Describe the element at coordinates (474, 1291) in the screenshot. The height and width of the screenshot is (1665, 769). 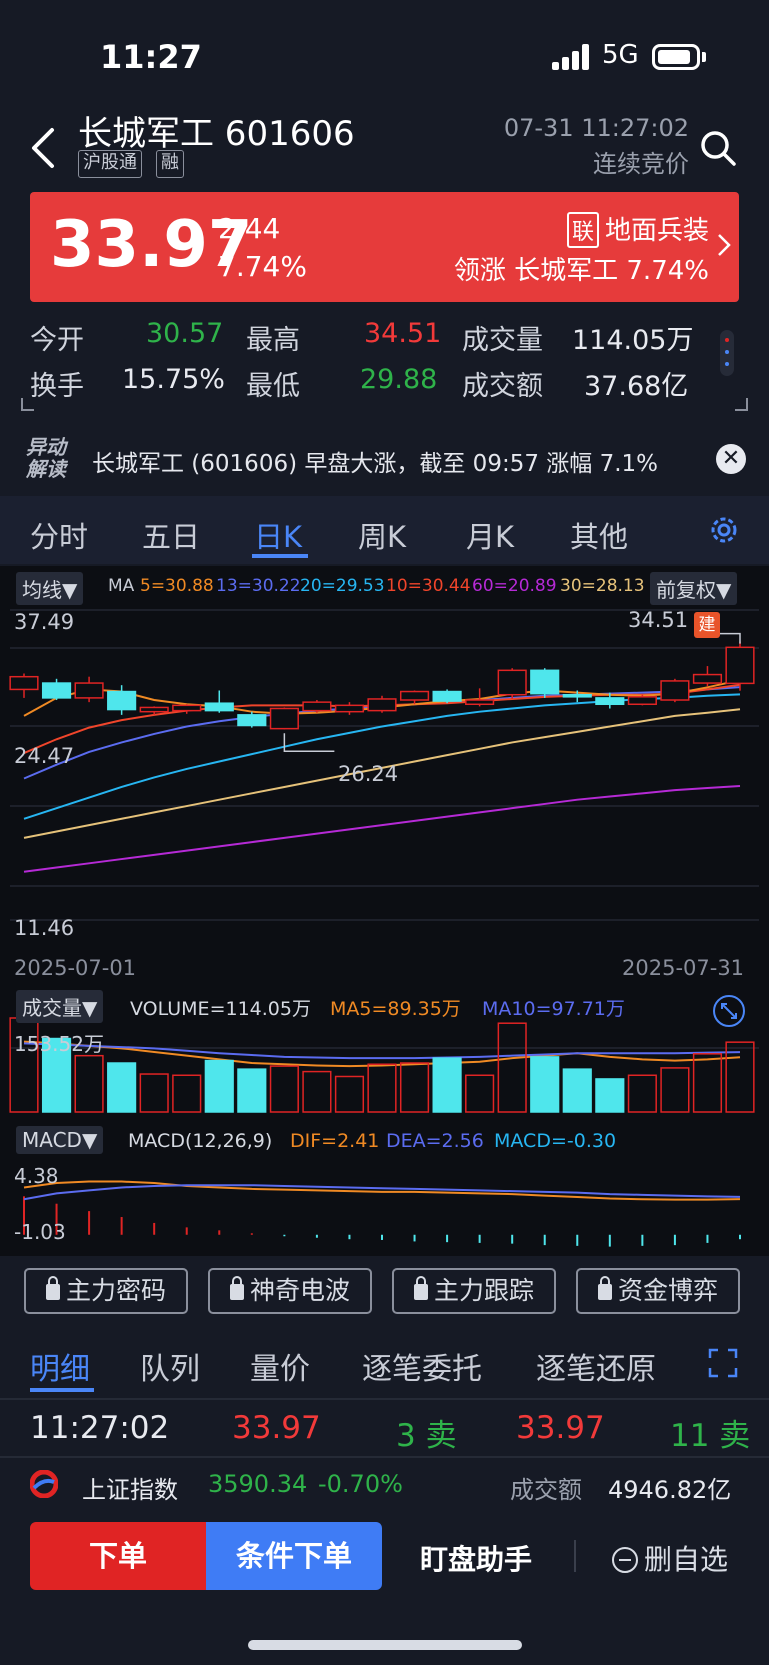
I see `feature-main-track: 主力跟踪` at that location.